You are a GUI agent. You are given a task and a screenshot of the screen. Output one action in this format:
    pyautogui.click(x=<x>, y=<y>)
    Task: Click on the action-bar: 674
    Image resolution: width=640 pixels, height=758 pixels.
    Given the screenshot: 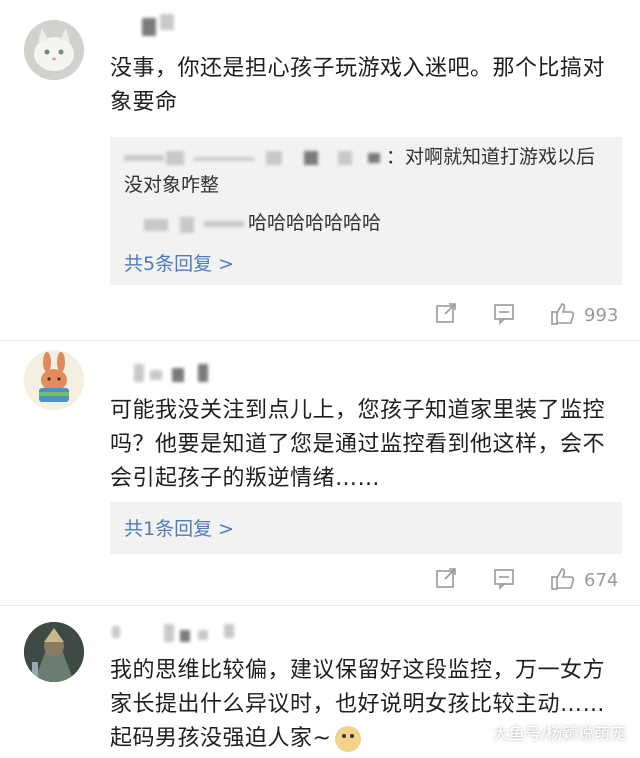 What is the action you would take?
    pyautogui.click(x=320, y=580)
    